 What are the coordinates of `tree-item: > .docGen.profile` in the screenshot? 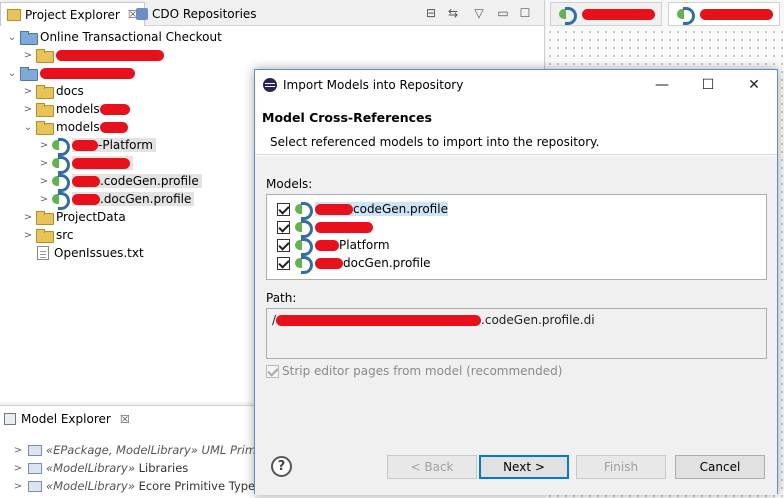 It's located at (116, 200).